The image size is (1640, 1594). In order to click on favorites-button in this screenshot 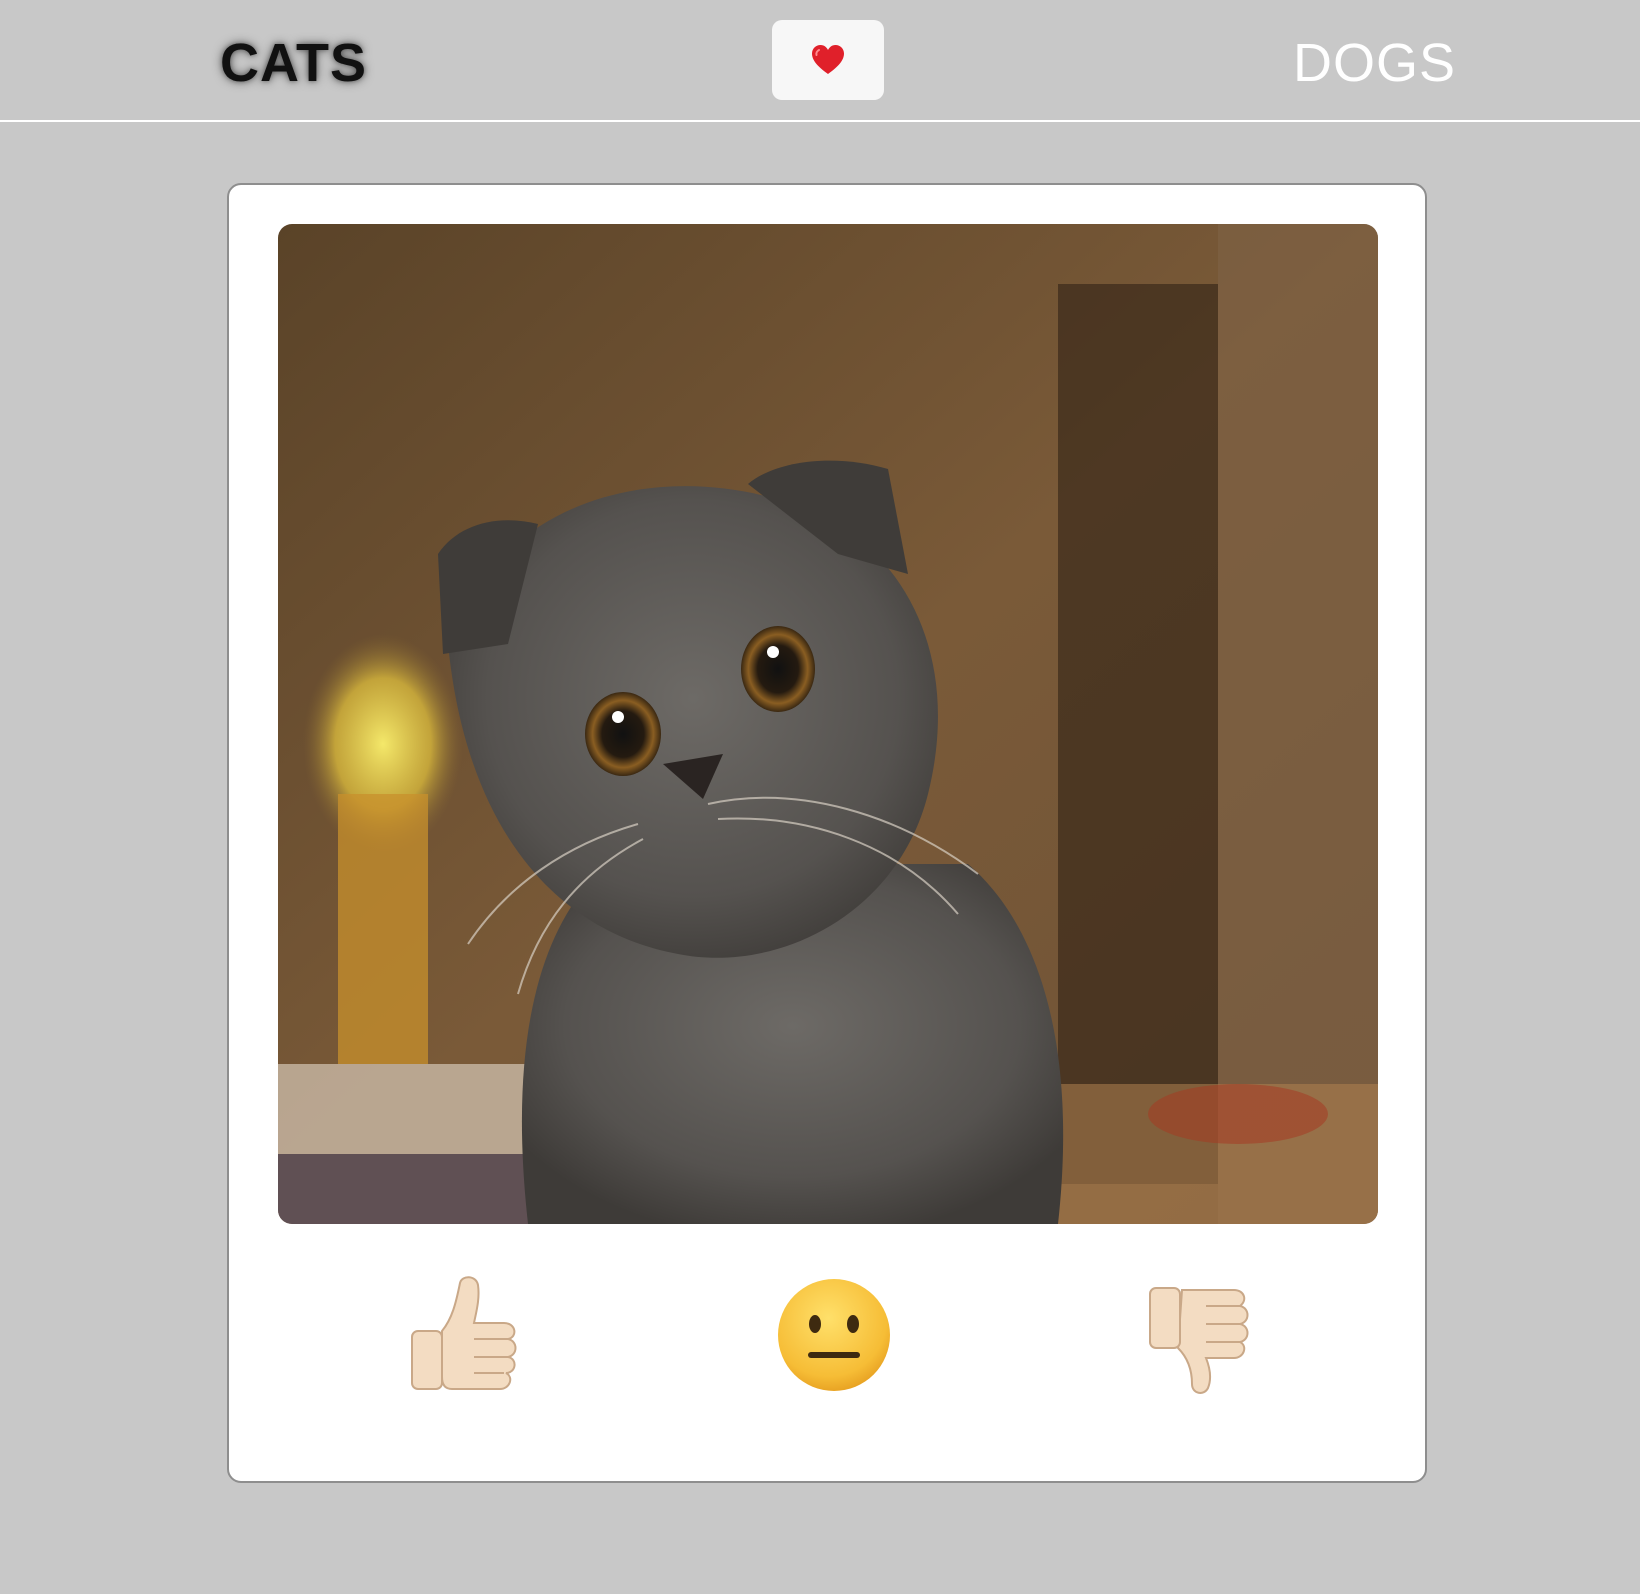, I will do `click(828, 60)`.